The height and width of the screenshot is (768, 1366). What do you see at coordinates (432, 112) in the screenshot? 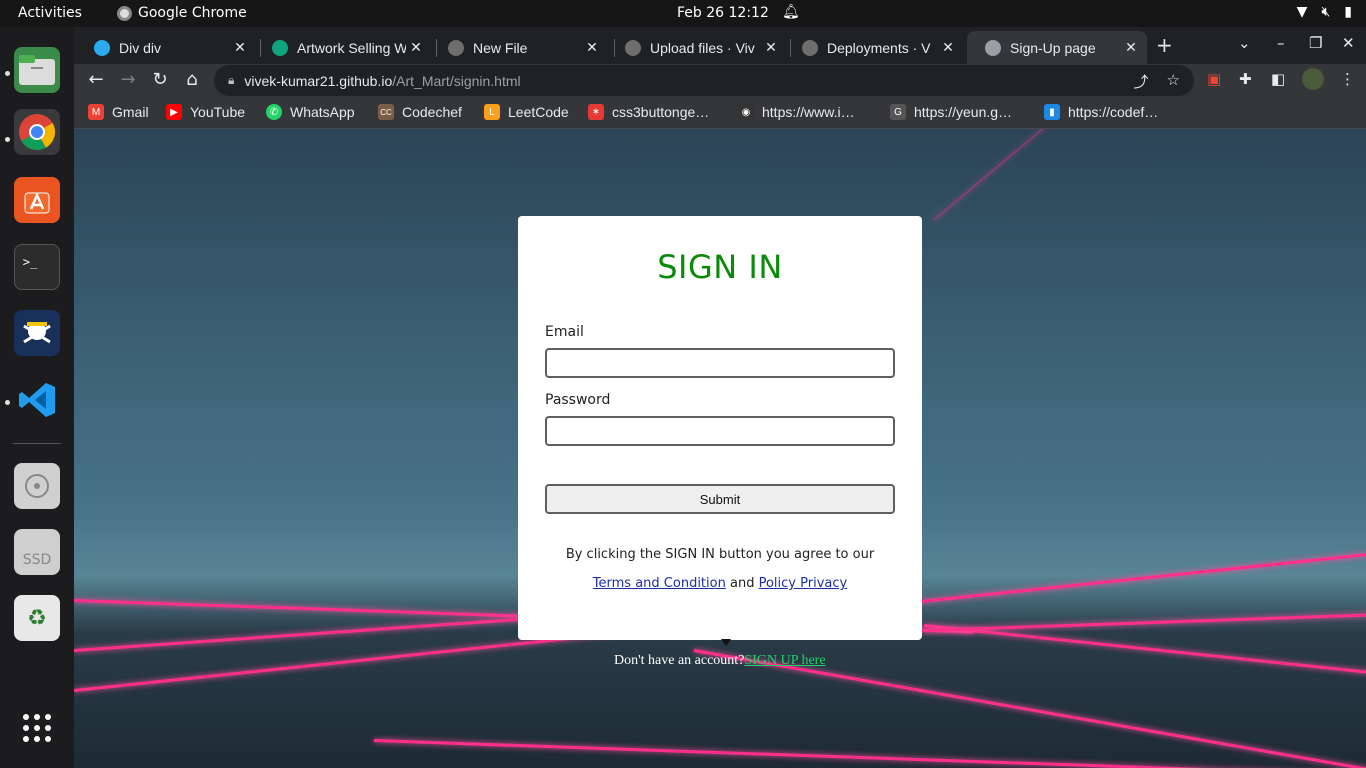
I see `bookmark-label: Codechef` at bounding box center [432, 112].